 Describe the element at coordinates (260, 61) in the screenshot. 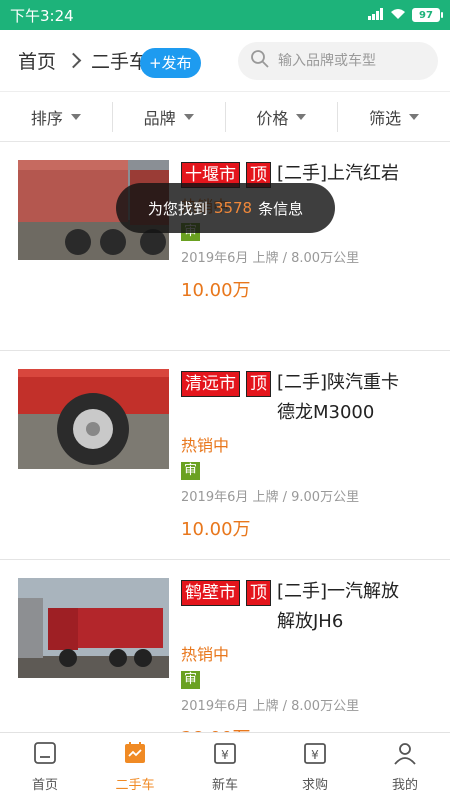

I see `search-icon` at that location.